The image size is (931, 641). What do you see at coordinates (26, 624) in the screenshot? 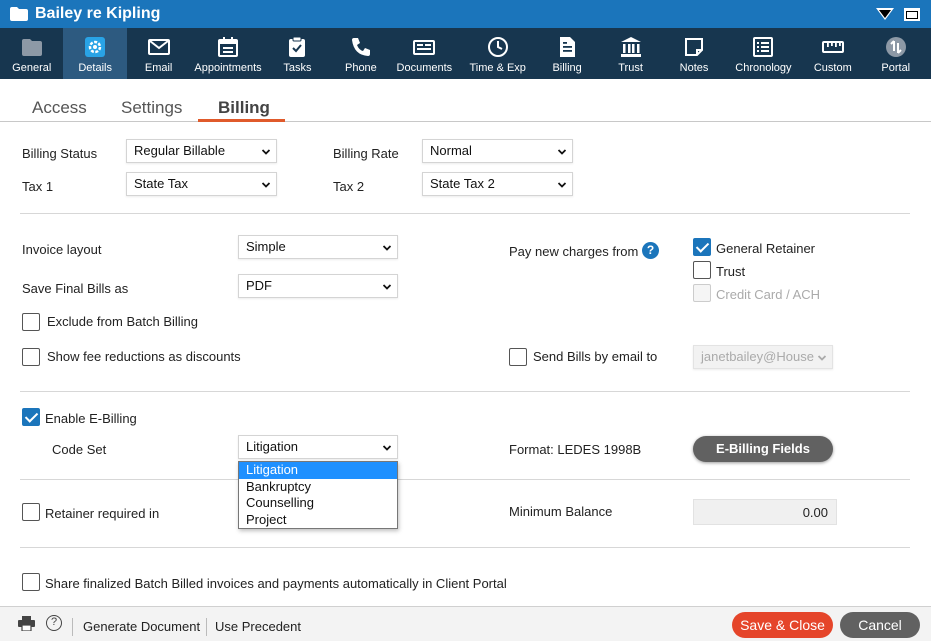
I see `printer-icon` at bounding box center [26, 624].